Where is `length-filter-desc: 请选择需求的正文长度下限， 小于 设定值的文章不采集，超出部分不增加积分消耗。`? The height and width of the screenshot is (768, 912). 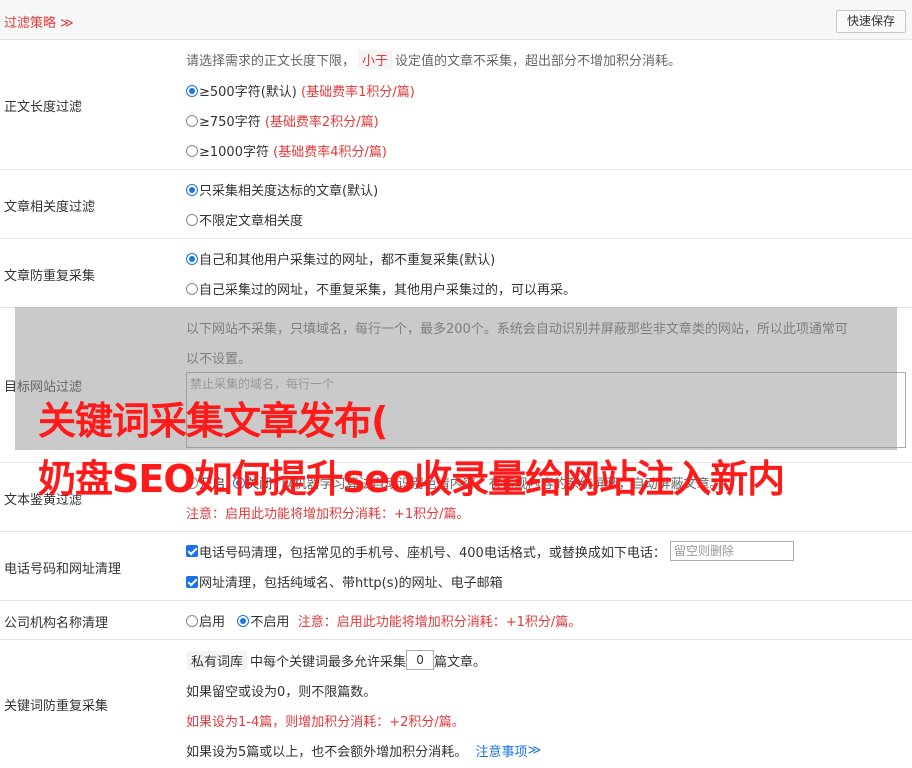 length-filter-desc: 请选择需求的正文长度下限， 小于 设定值的文章不采集，超出部分不增加积分消耗。 is located at coordinates (433, 59).